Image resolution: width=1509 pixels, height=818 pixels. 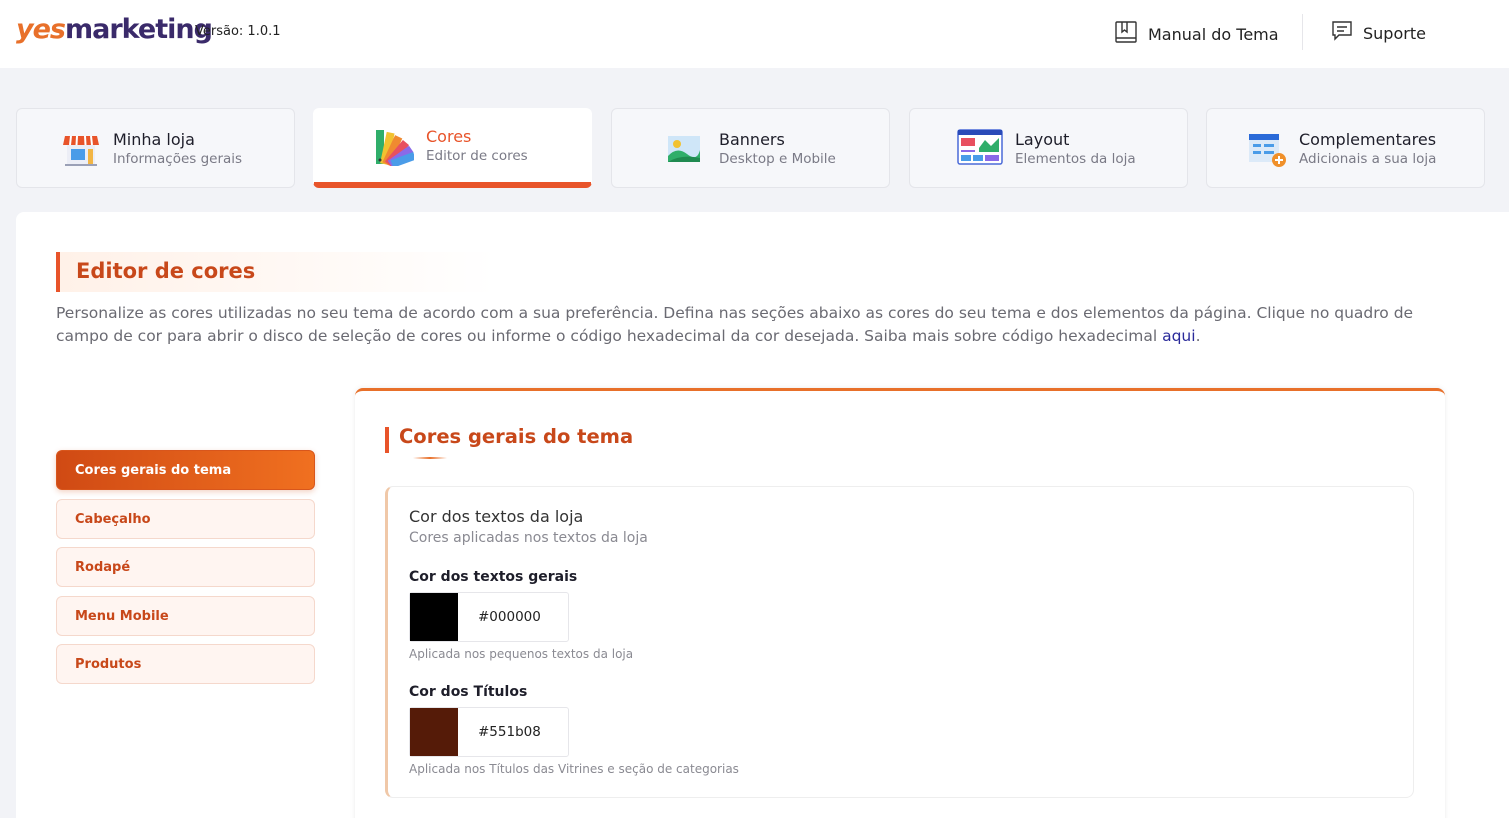 I want to click on page-heading: Editor de cores, so click(x=276, y=272).